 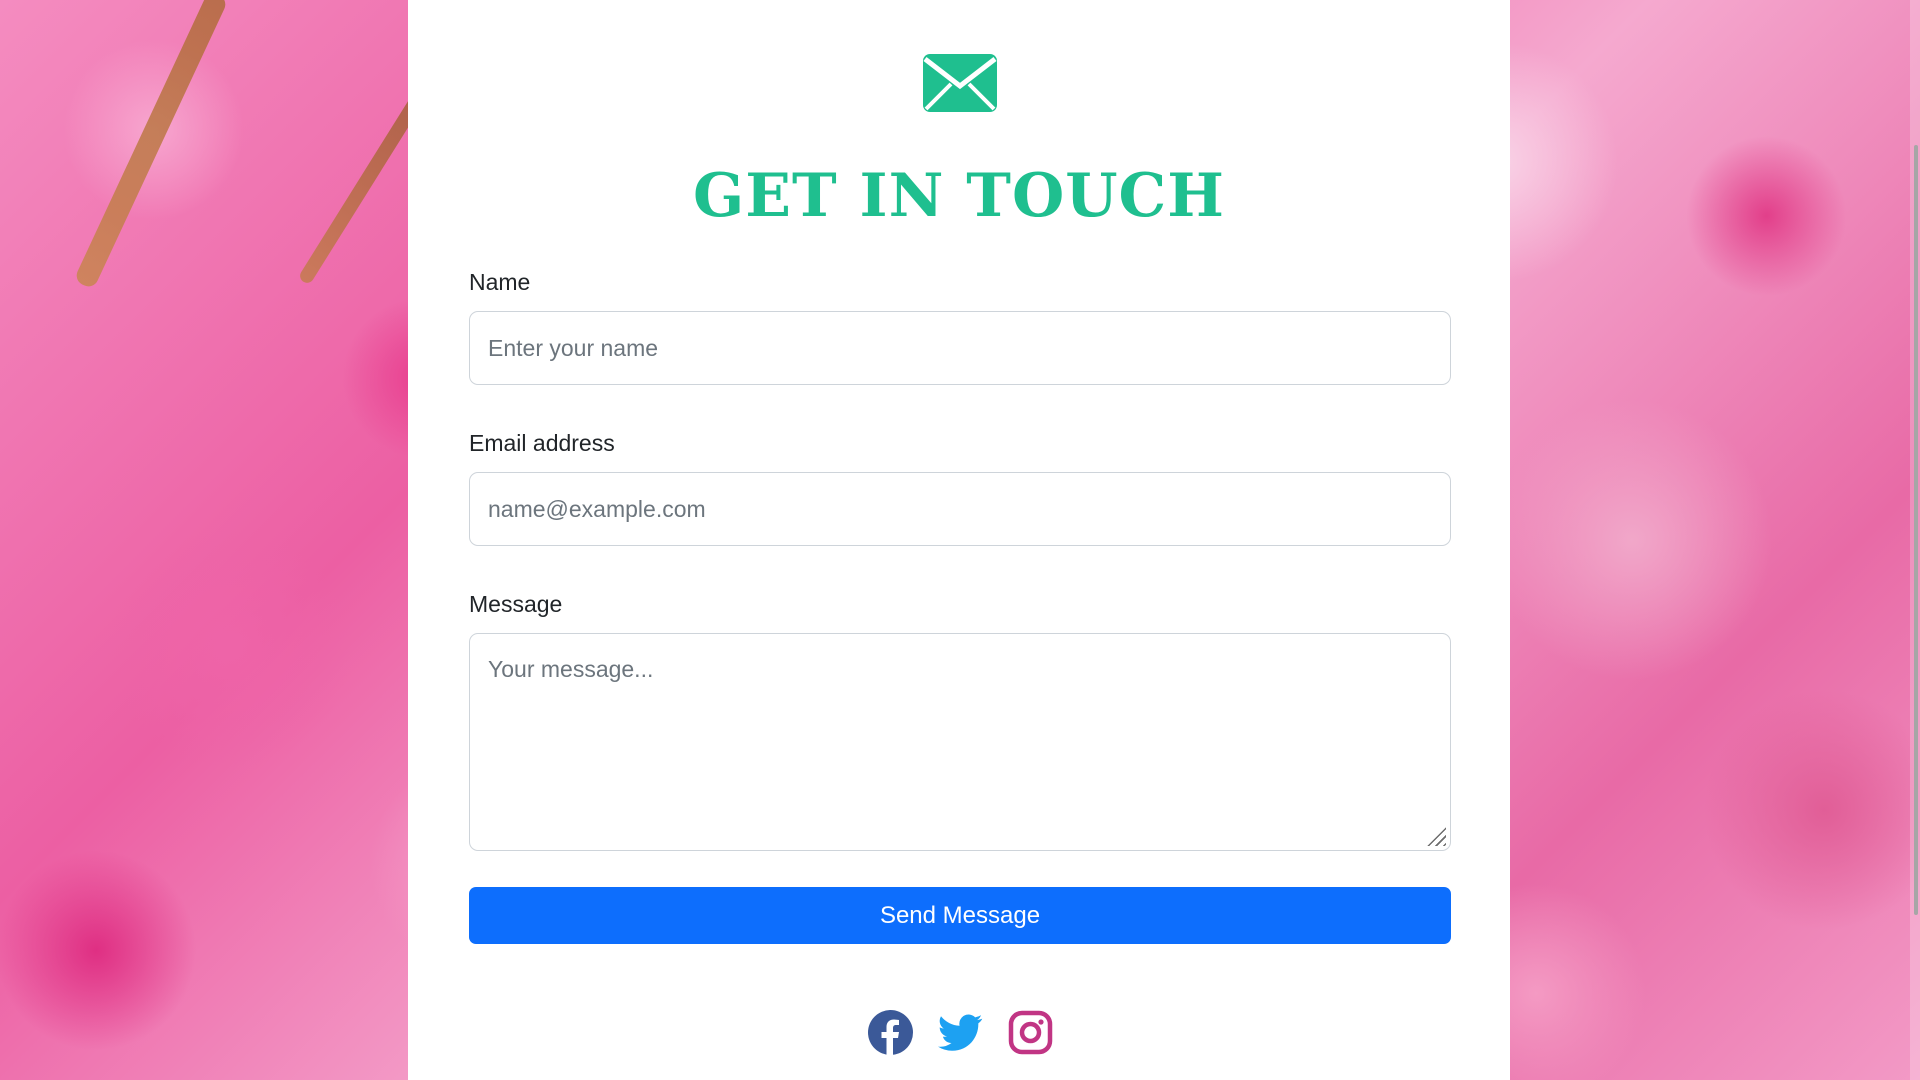 I want to click on resize-handle-icon, so click(x=1436, y=836).